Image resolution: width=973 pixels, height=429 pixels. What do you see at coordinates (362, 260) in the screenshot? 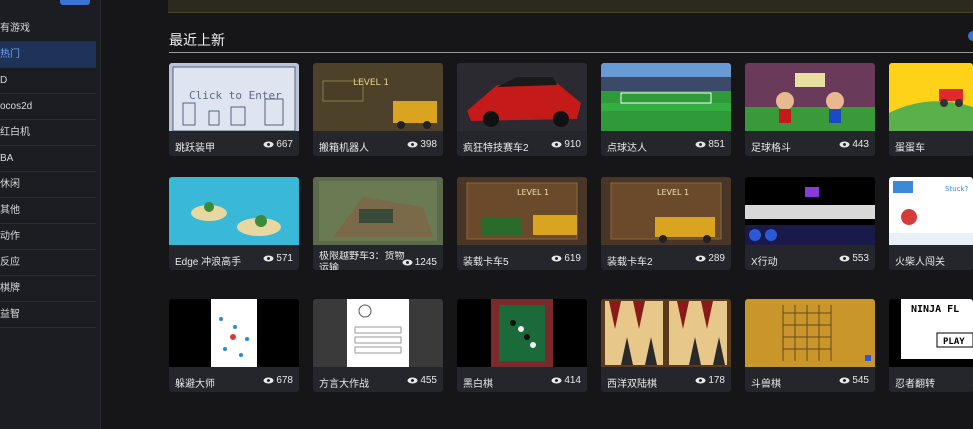
I see `game-title: 极限越野车3：货物运输` at bounding box center [362, 260].